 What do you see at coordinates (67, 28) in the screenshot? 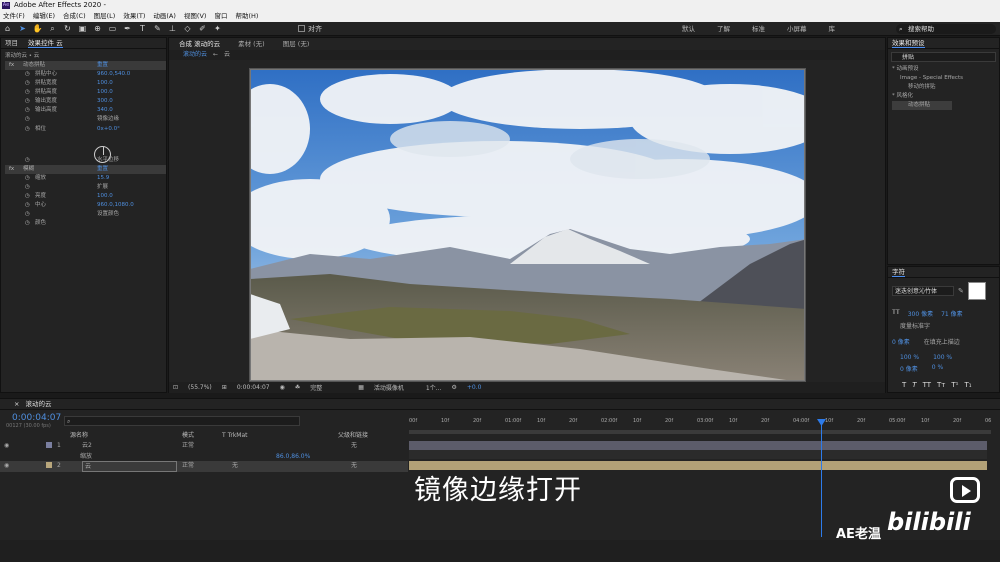
I see `rotate-tool-icon: ↻` at bounding box center [67, 28].